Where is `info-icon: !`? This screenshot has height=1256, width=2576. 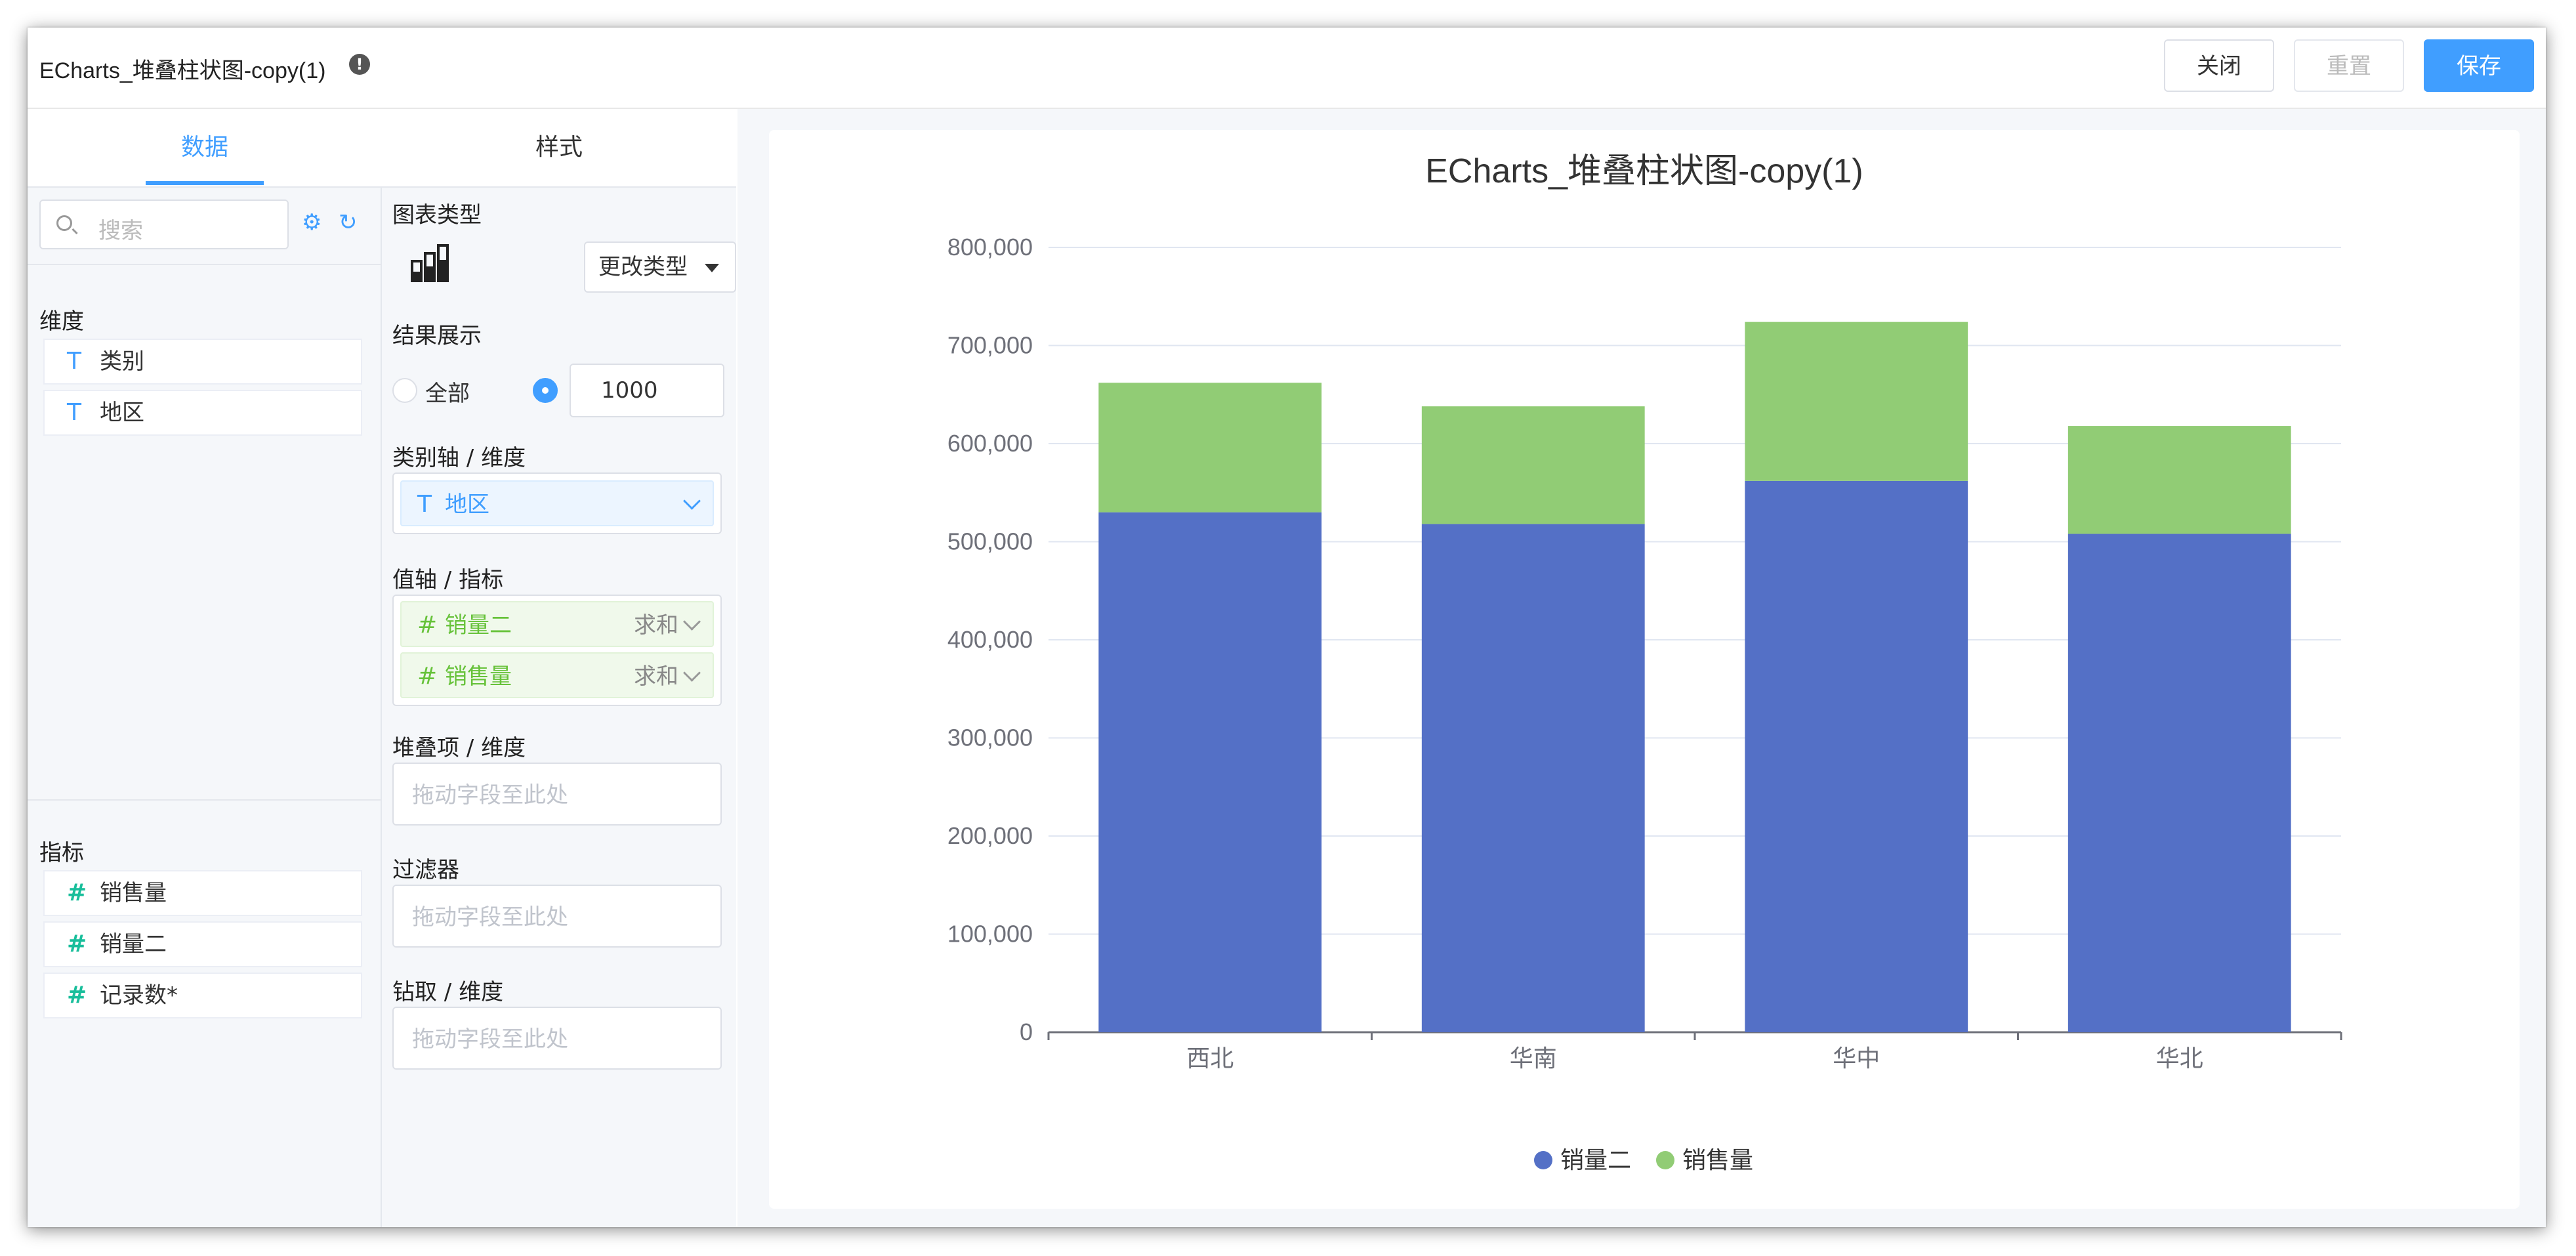 info-icon: ! is located at coordinates (359, 64).